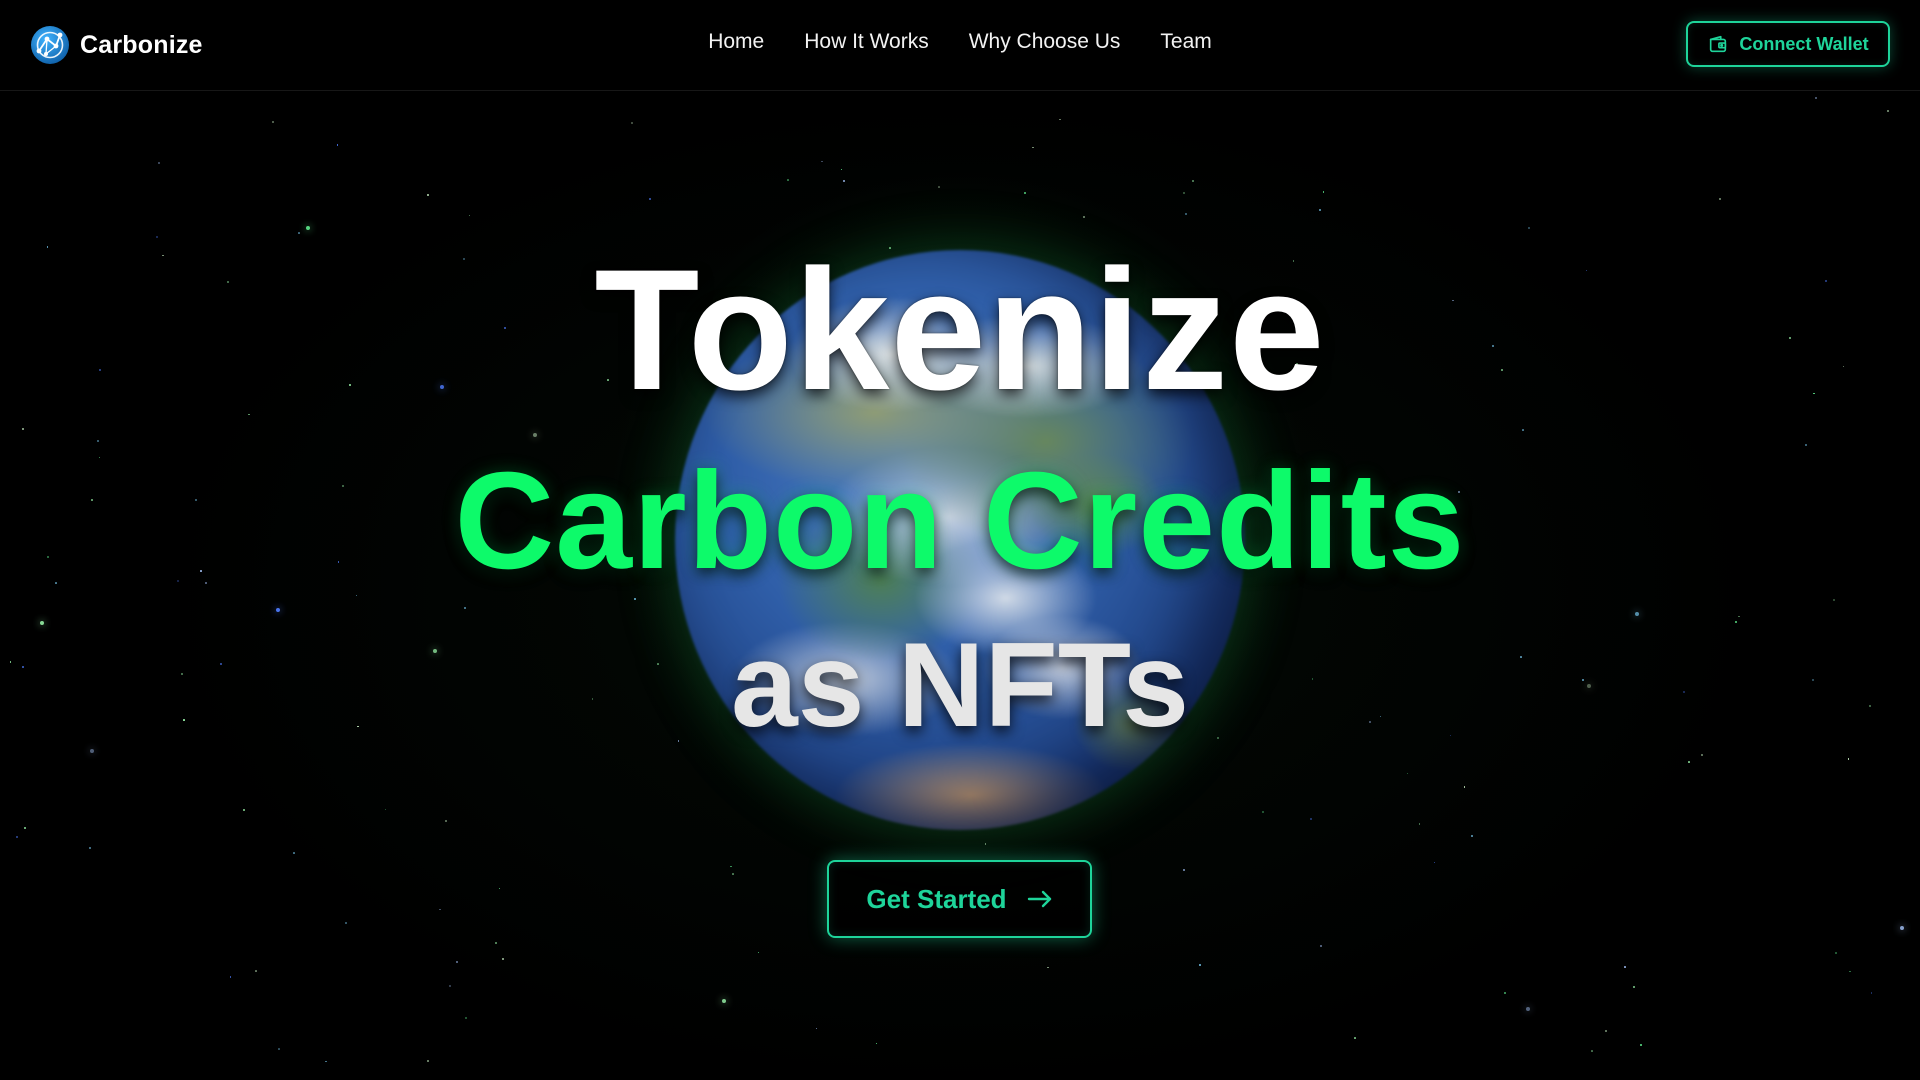  Describe the element at coordinates (960, 42) in the screenshot. I see `main-nav: Home How It Works Why Choose Us Team` at that location.